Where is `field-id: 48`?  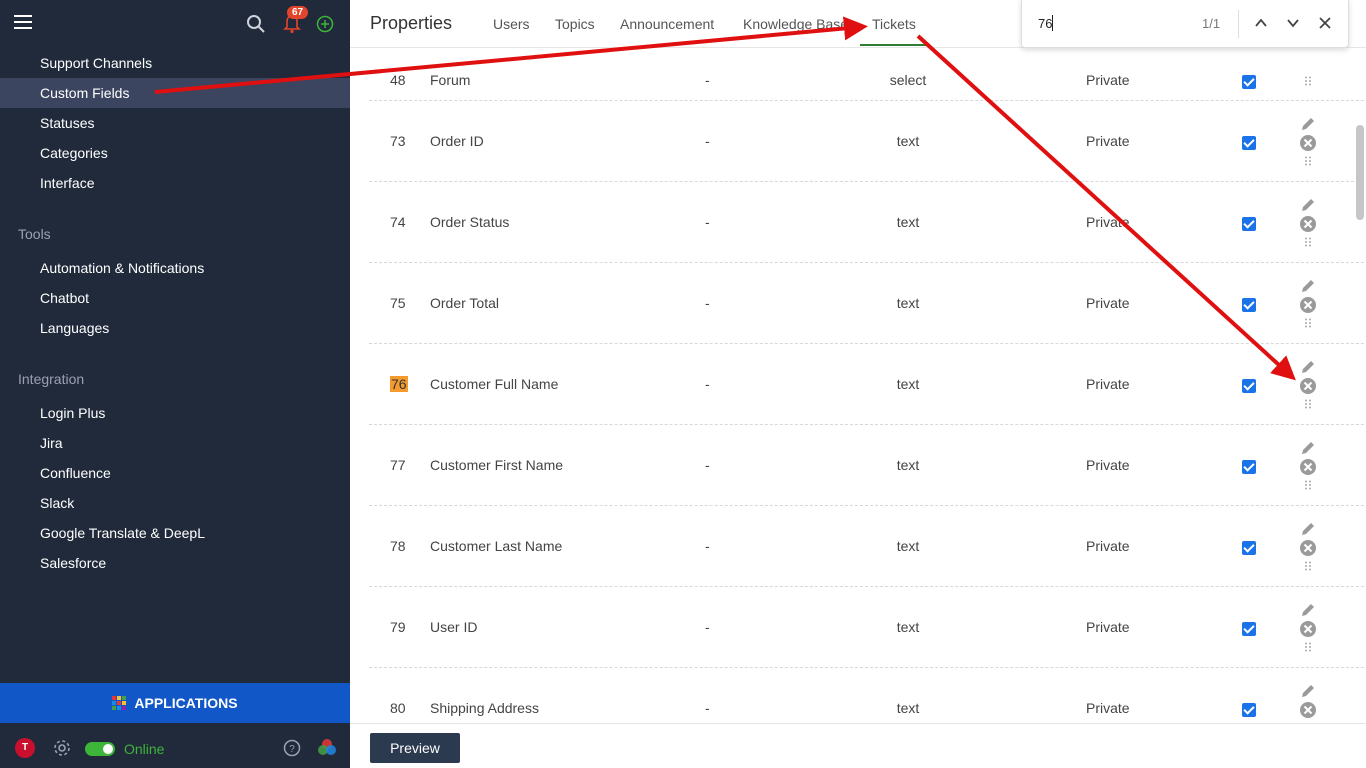
field-id: 48 is located at coordinates (398, 80).